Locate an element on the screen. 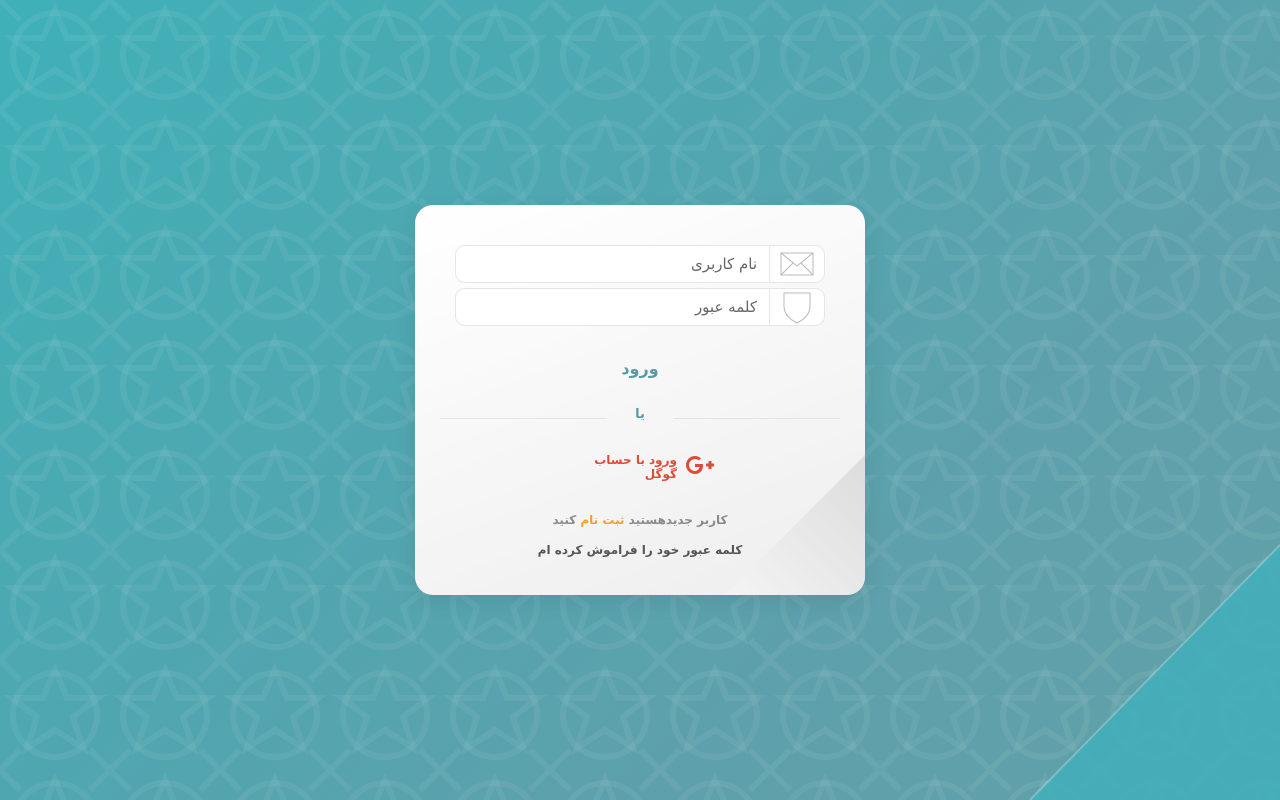  signup-suffix-text: کنید is located at coordinates (564, 520).